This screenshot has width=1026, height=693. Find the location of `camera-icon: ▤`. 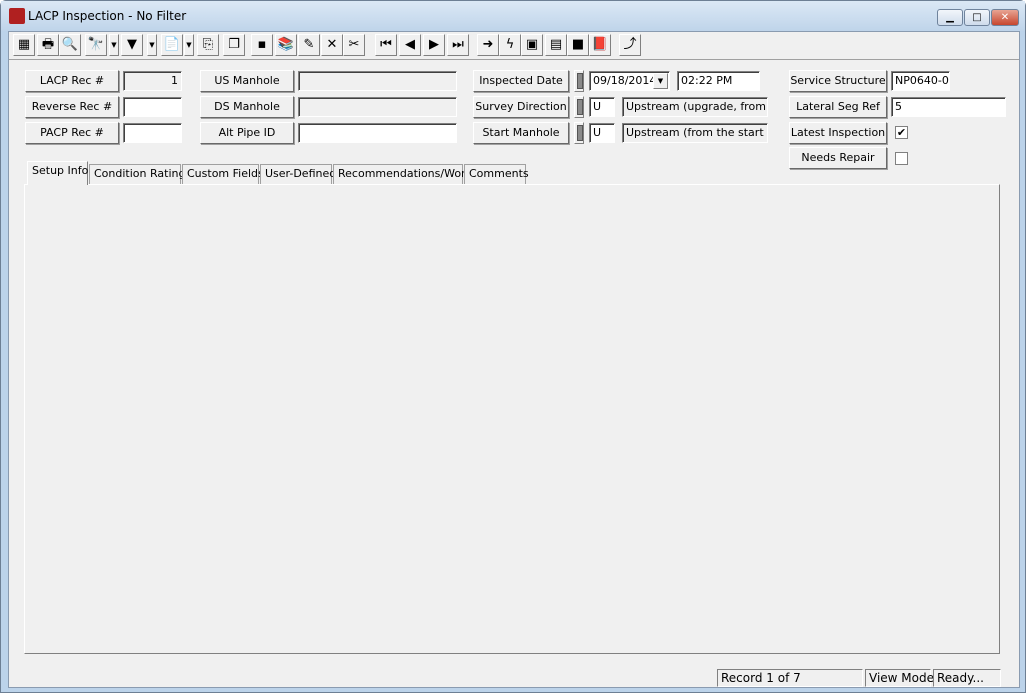

camera-icon: ▤ is located at coordinates (556, 44).